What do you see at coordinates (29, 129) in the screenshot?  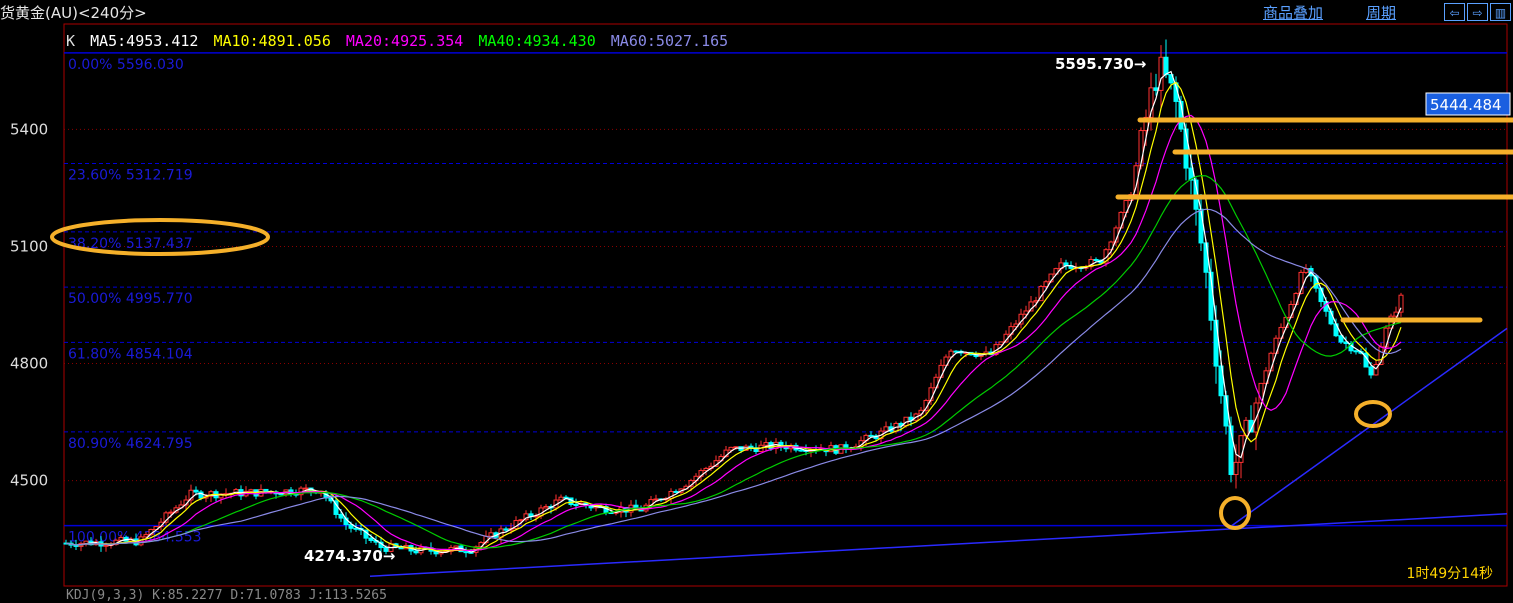 I see `y-tick-label: 5400` at bounding box center [29, 129].